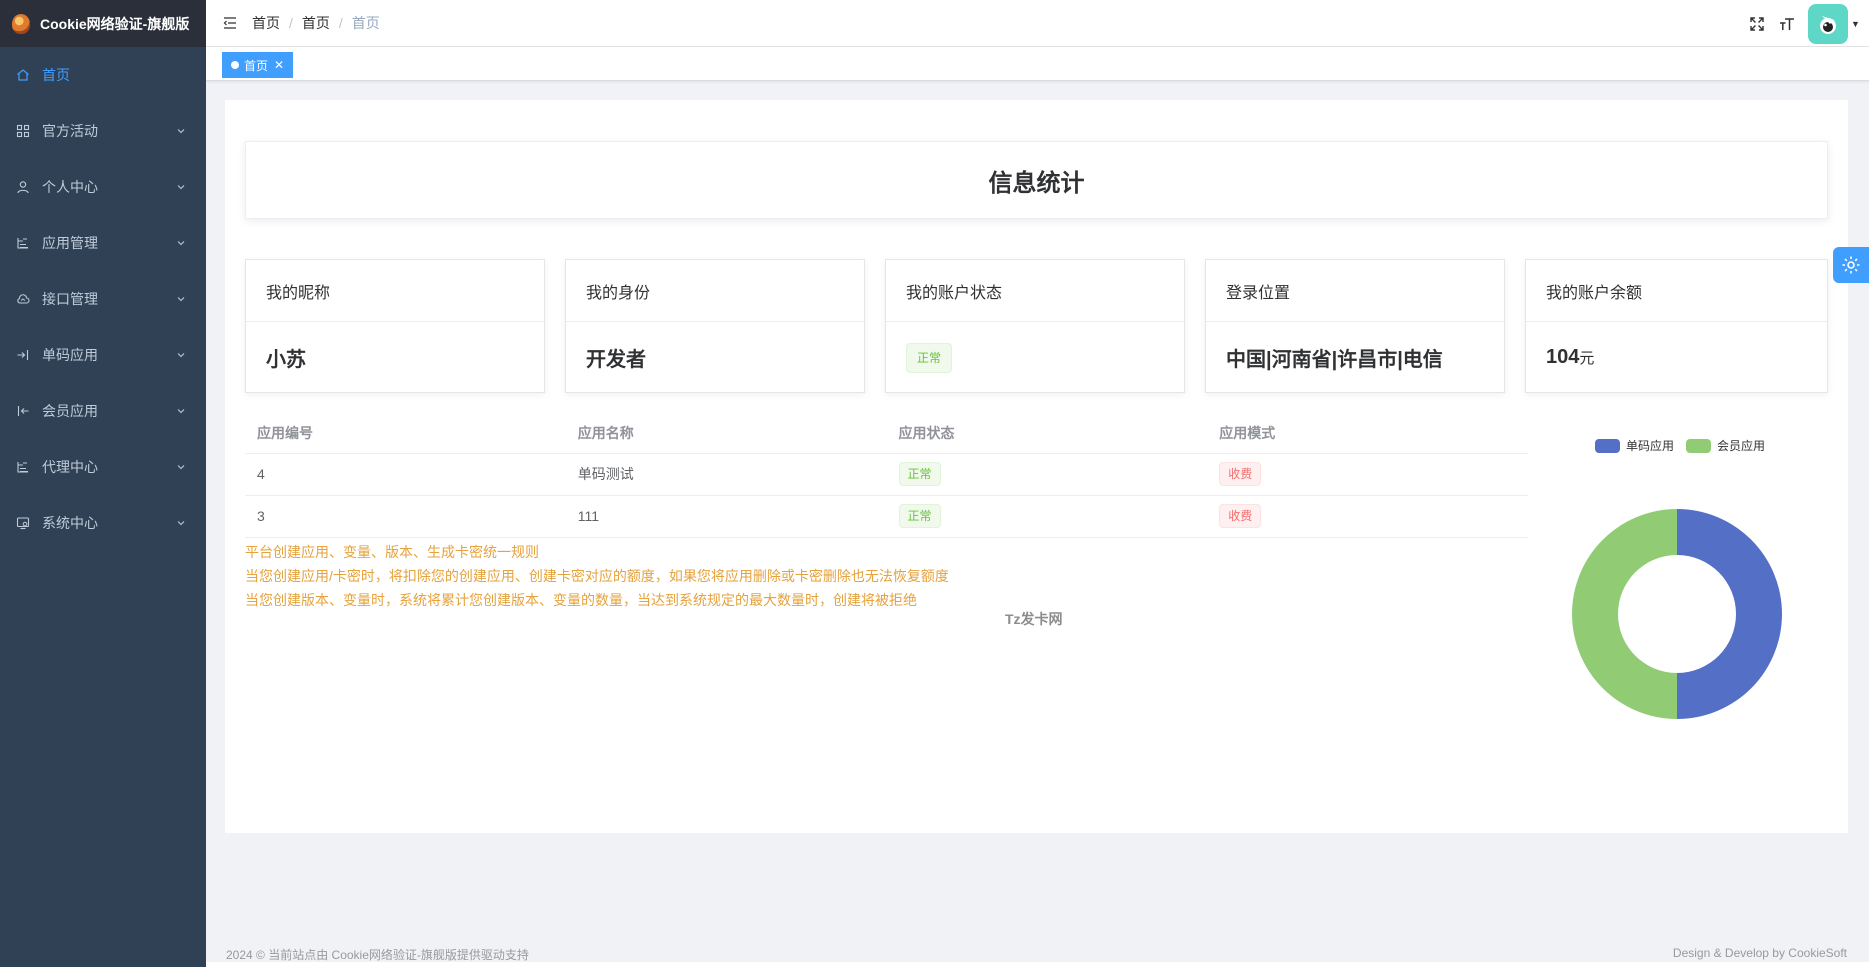  I want to click on info-card-value: 正常, so click(1035, 357).